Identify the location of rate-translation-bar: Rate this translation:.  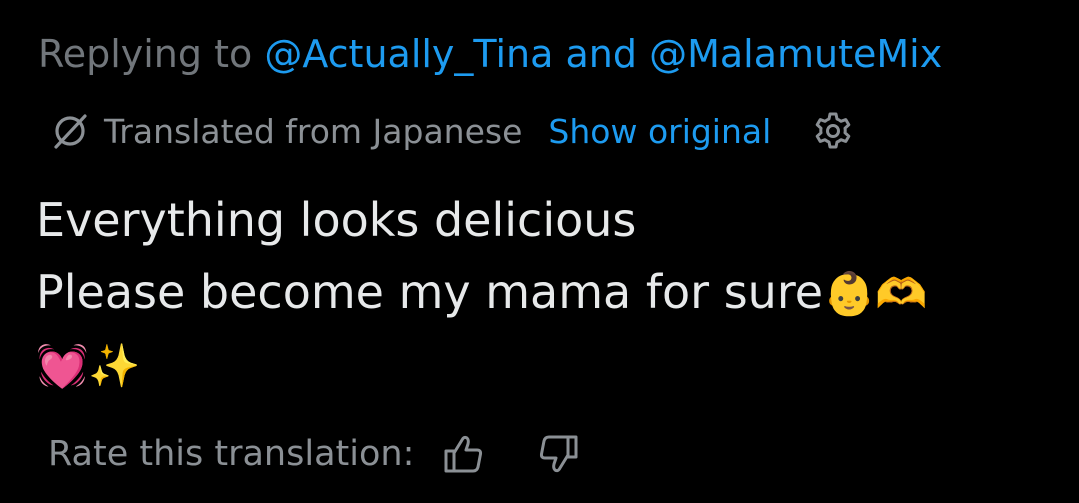
(315, 454).